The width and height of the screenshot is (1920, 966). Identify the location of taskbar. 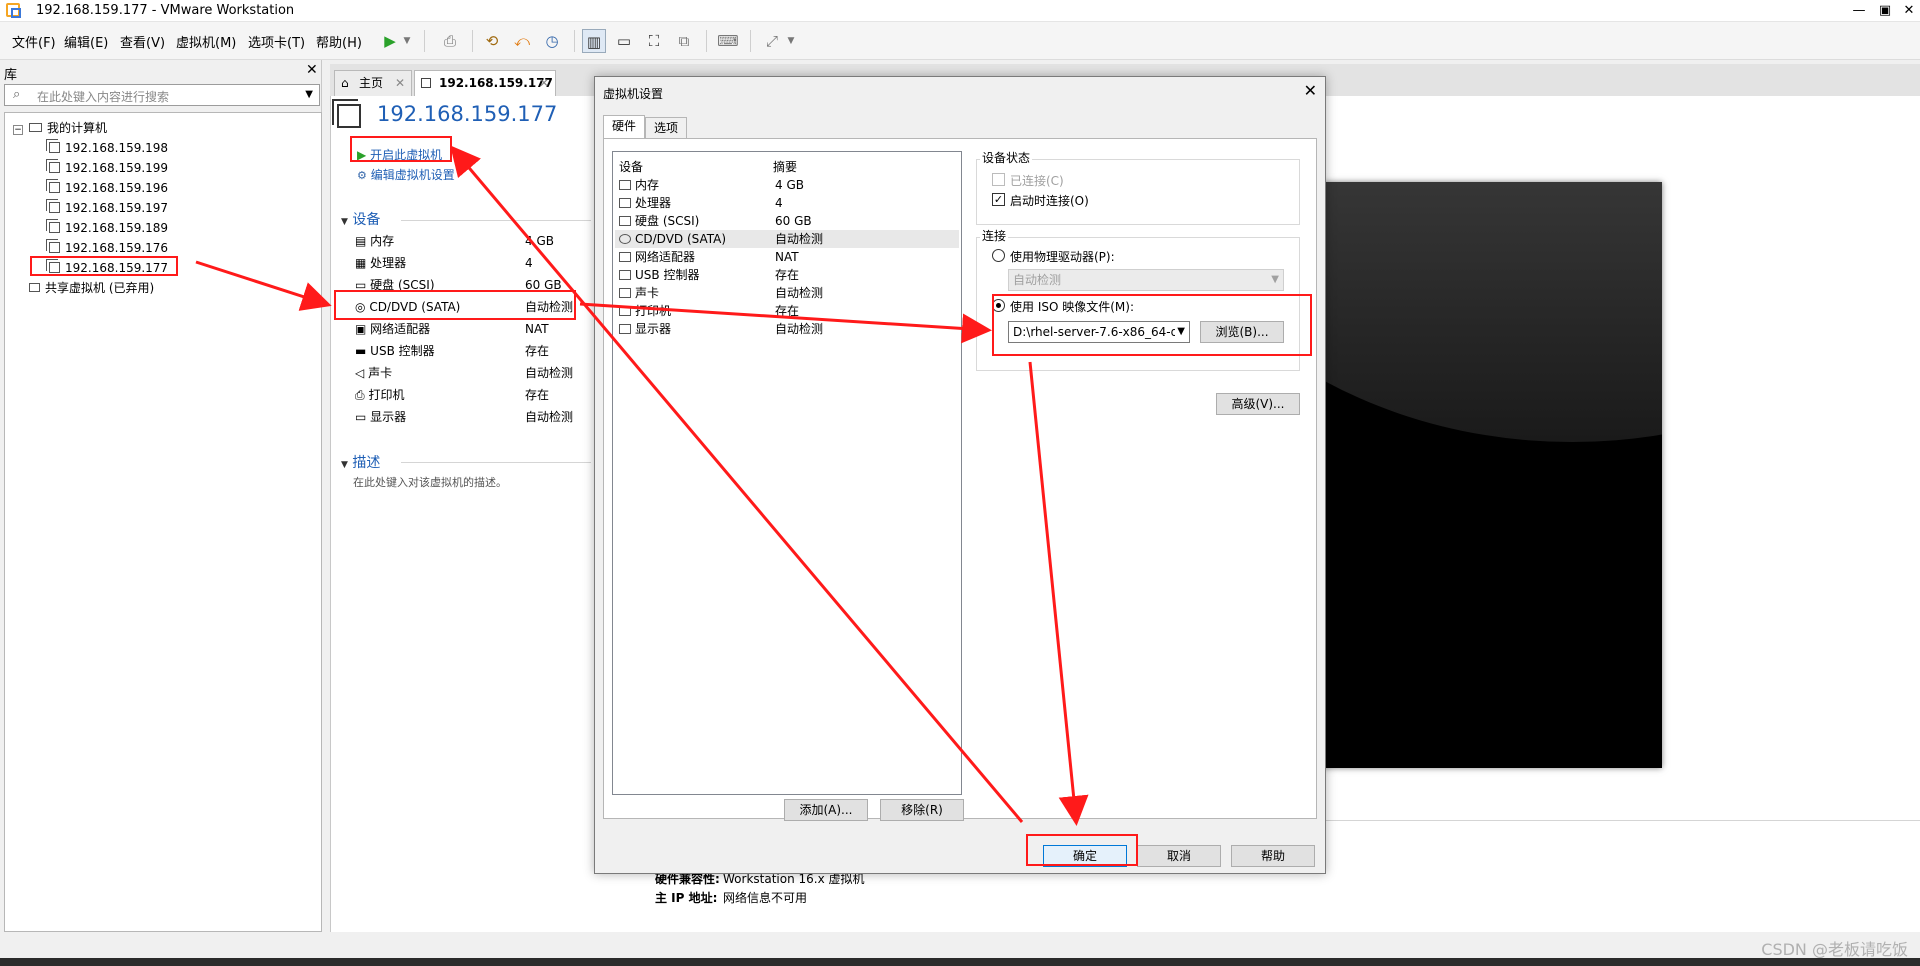
(960, 962).